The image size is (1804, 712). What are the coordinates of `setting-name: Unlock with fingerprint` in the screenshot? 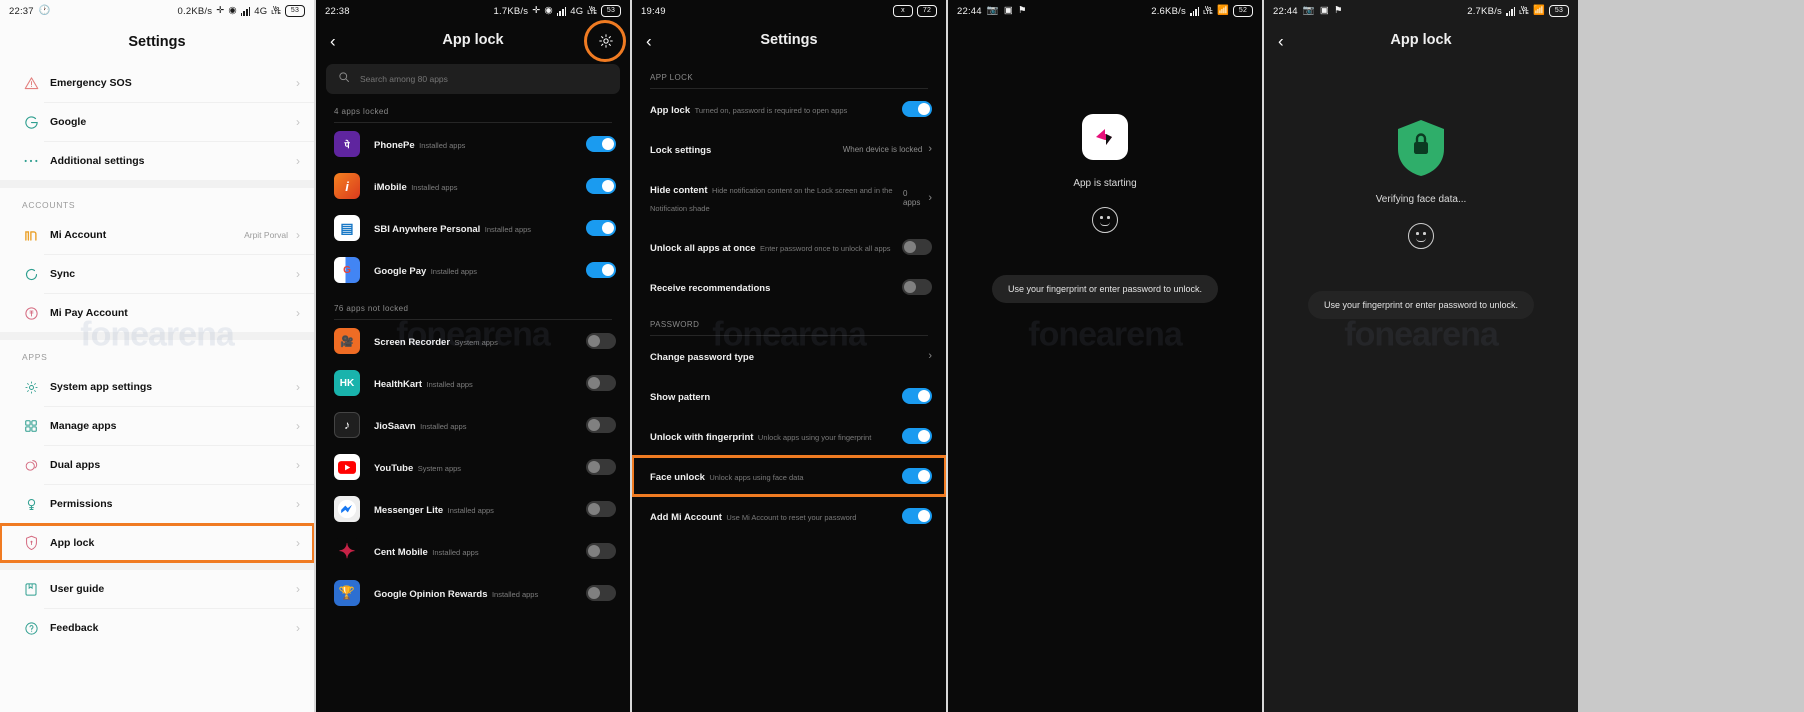 It's located at (702, 437).